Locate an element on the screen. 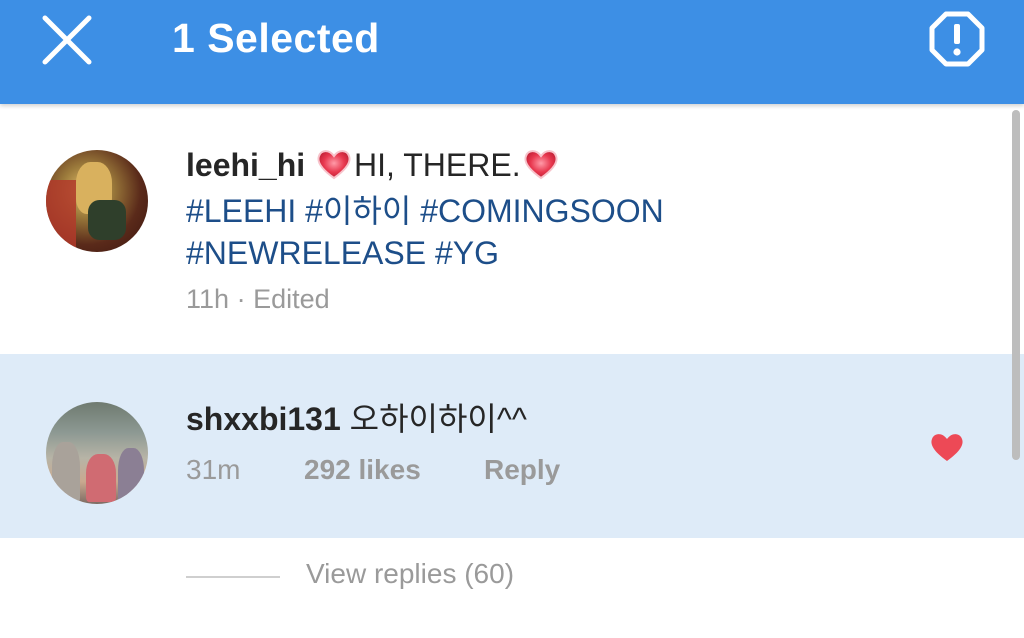  scrollbar is located at coordinates (1016, 285).